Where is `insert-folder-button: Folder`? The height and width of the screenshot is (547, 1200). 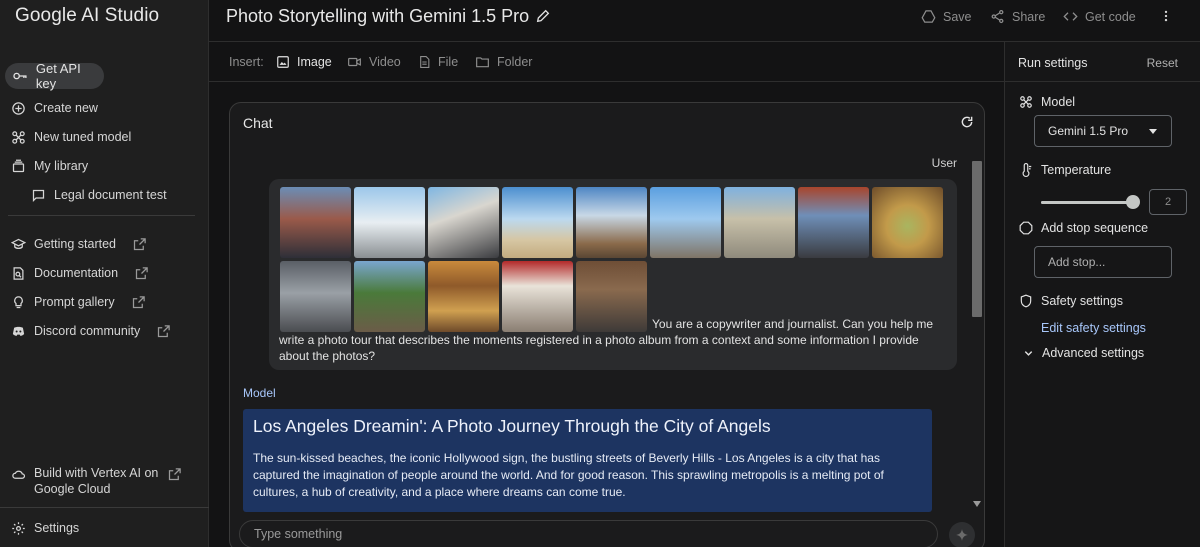
insert-folder-button: Folder is located at coordinates (503, 62).